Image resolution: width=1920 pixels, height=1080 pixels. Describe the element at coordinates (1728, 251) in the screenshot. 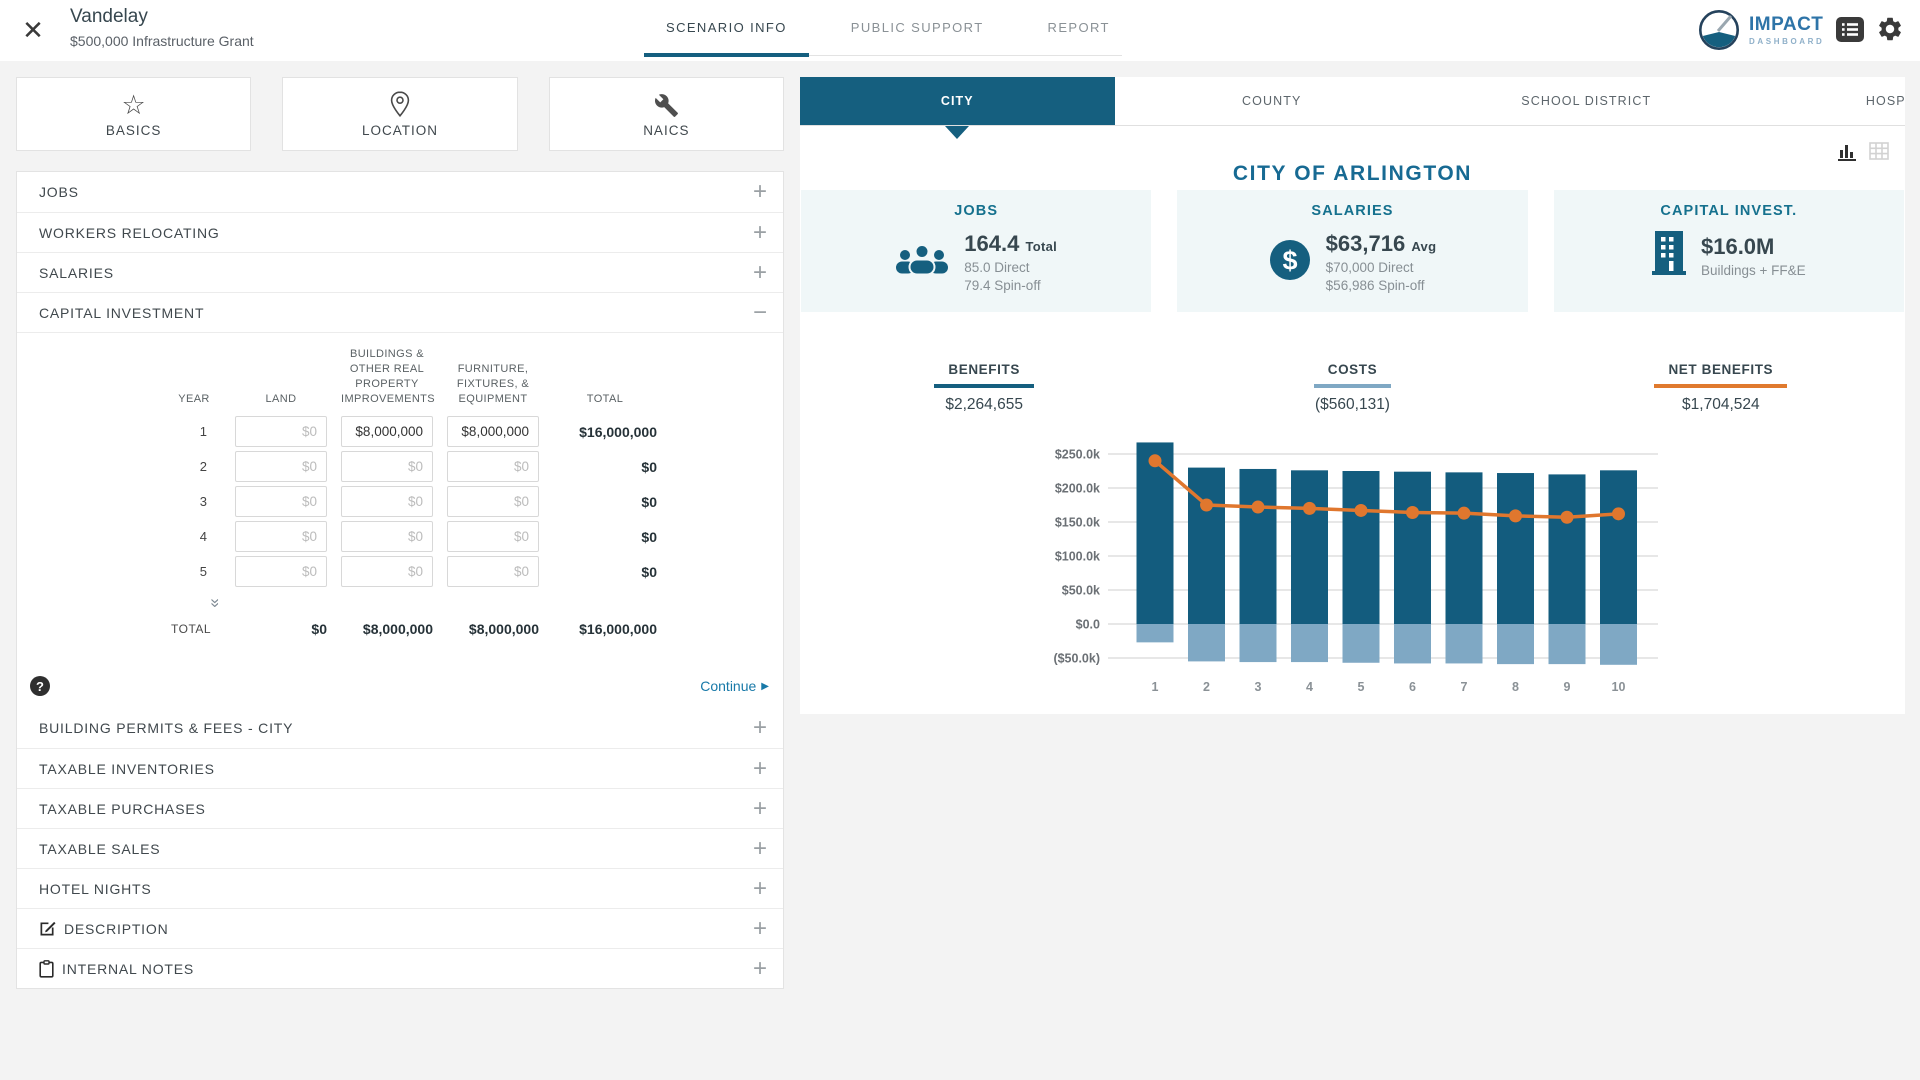

I see `stat-card-capital-invest-: CAPITAL INVEST. $16.0M Buildings + FF&E` at that location.